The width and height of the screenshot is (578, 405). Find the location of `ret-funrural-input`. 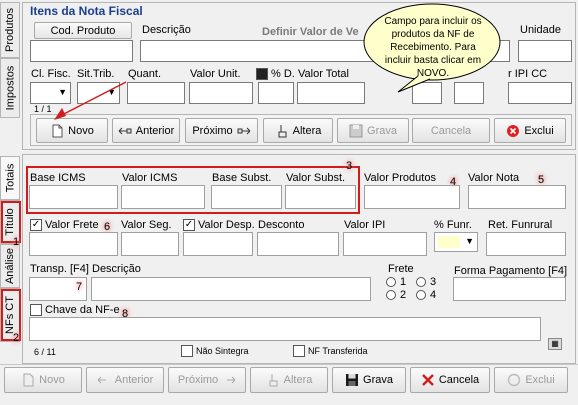

ret-funrural-input is located at coordinates (526, 244).